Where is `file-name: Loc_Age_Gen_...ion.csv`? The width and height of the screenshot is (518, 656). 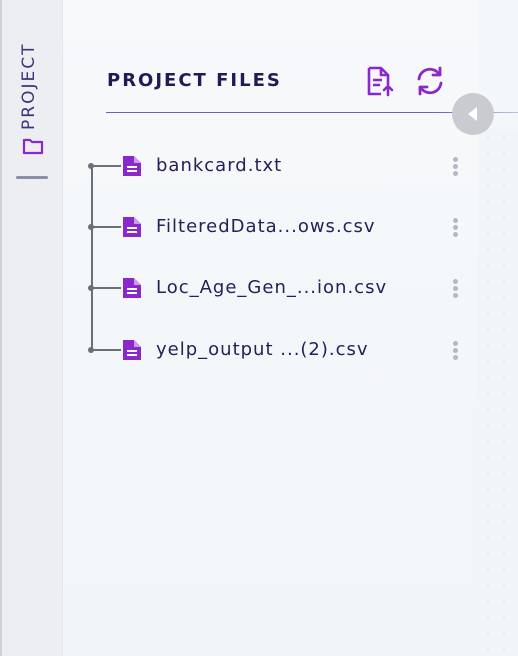 file-name: Loc_Age_Gen_...ion.csv is located at coordinates (272, 287).